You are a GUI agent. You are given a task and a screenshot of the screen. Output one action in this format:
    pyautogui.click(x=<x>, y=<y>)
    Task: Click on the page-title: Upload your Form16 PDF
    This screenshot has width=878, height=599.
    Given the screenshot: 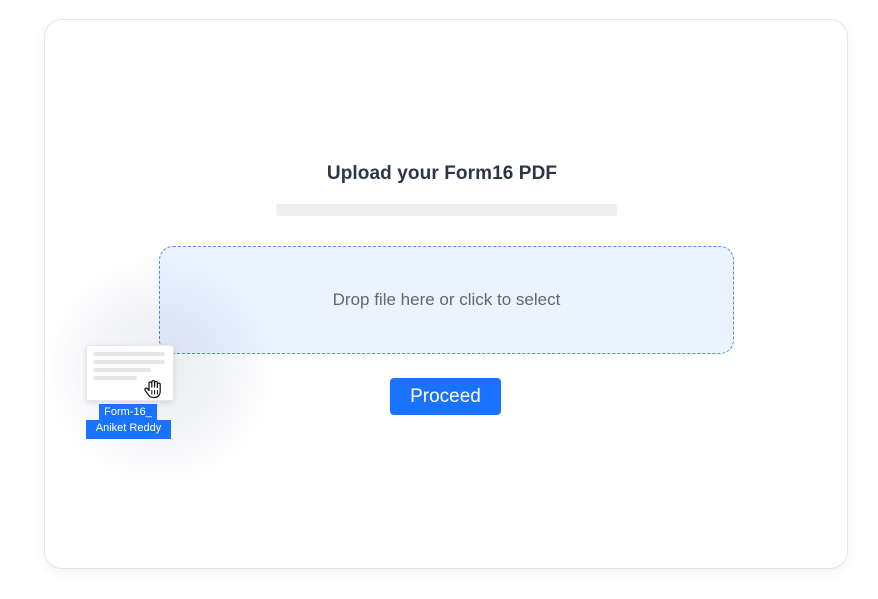 What is the action you would take?
    pyautogui.click(x=442, y=173)
    